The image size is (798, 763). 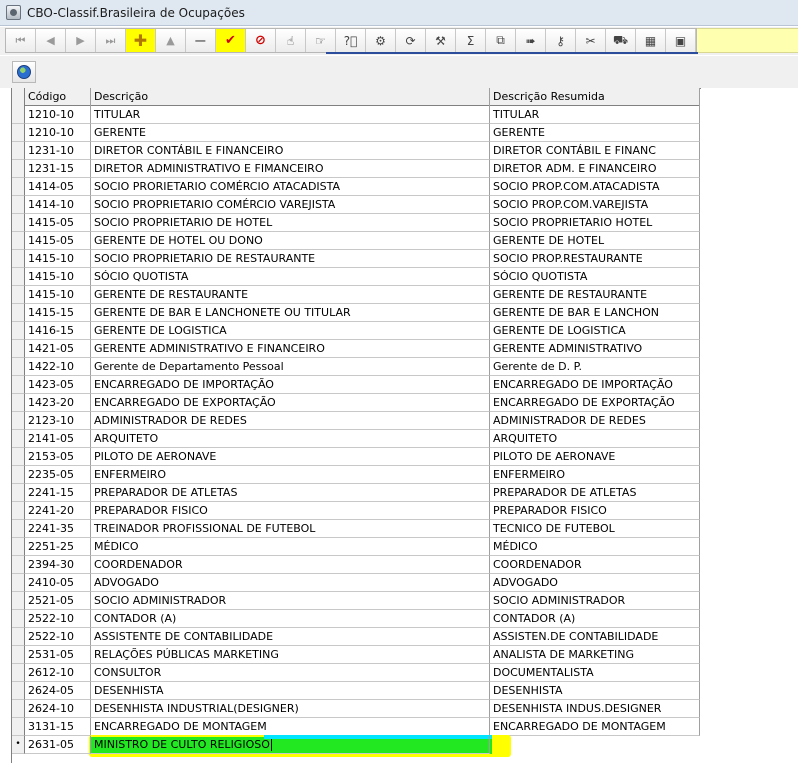 What do you see at coordinates (58, 349) in the screenshot?
I see `cell-codigo: 1421-05` at bounding box center [58, 349].